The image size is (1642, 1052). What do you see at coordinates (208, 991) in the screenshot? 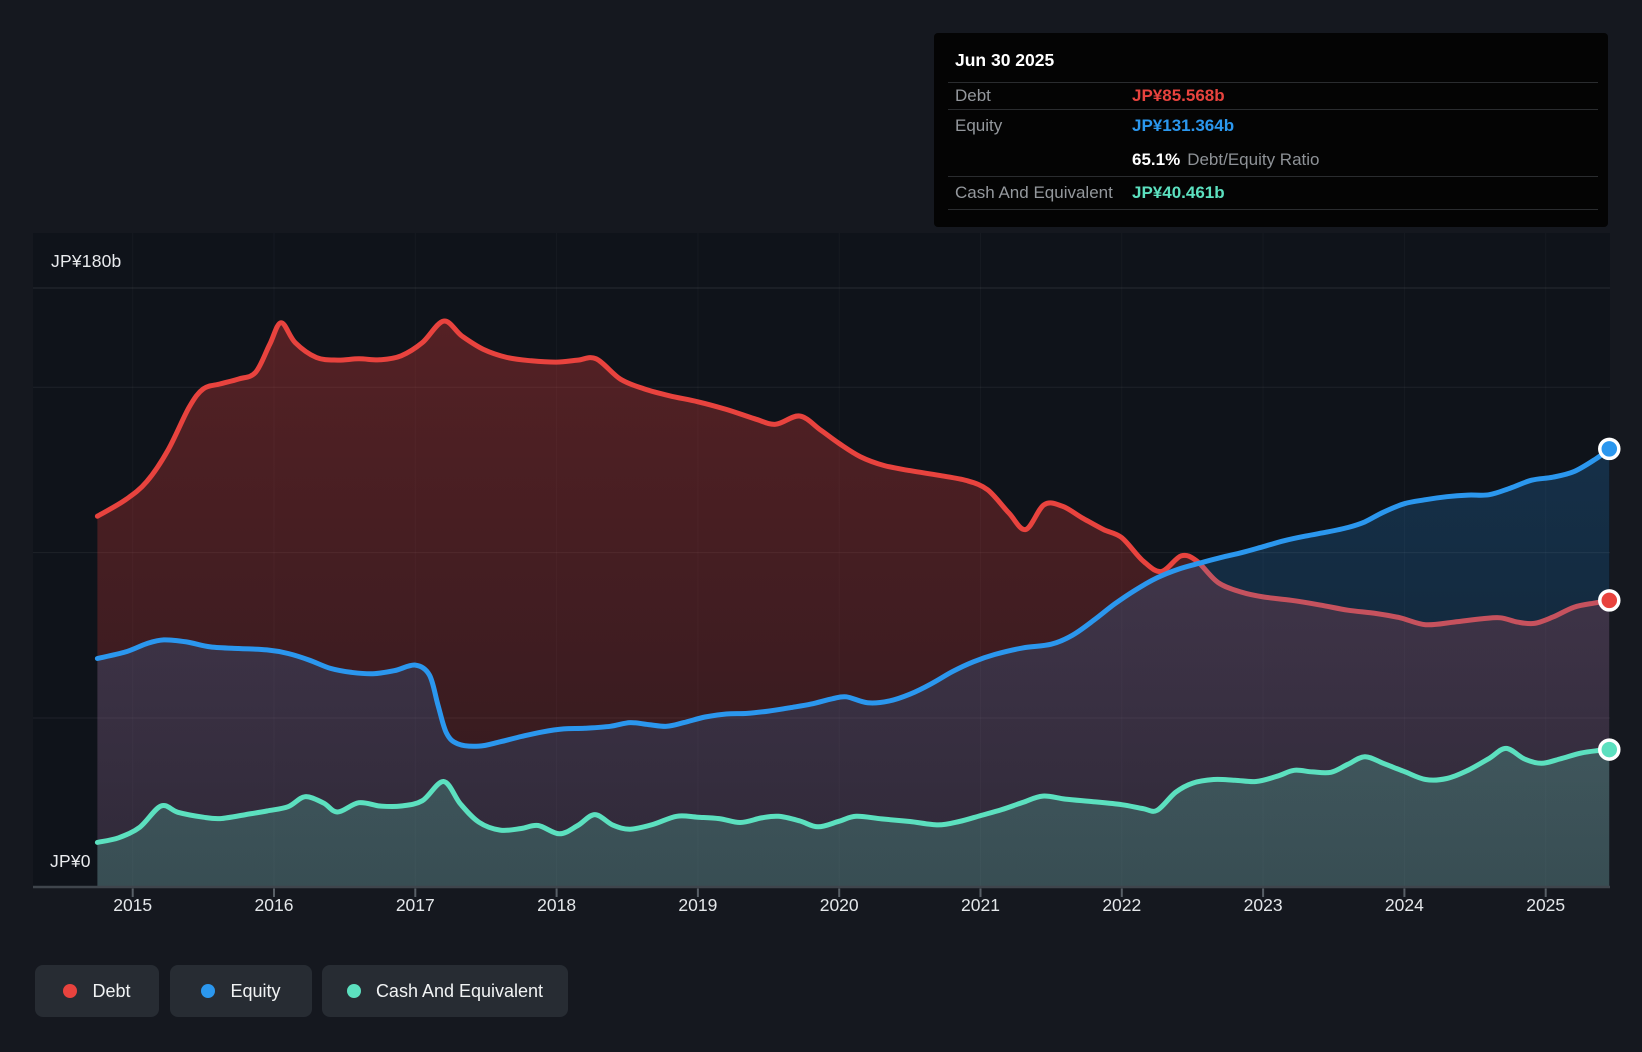
I see `equity-legend-dot-icon` at bounding box center [208, 991].